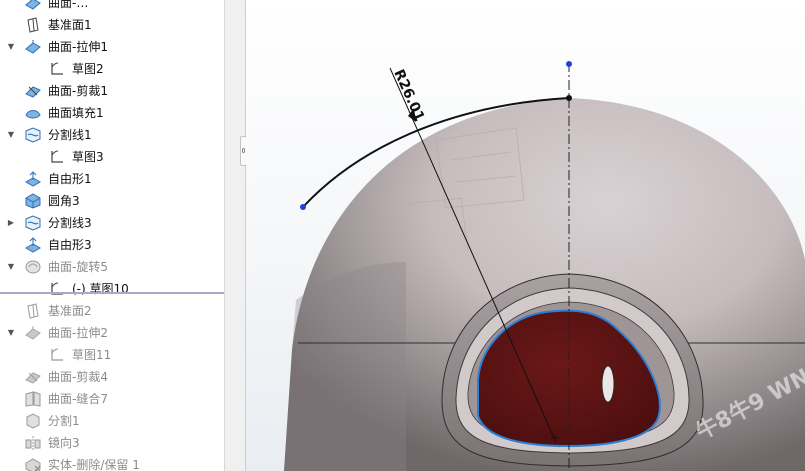 This screenshot has height=471, width=805. Describe the element at coordinates (112, 399) in the screenshot. I see `tree-item: 曲面-缝合7` at that location.